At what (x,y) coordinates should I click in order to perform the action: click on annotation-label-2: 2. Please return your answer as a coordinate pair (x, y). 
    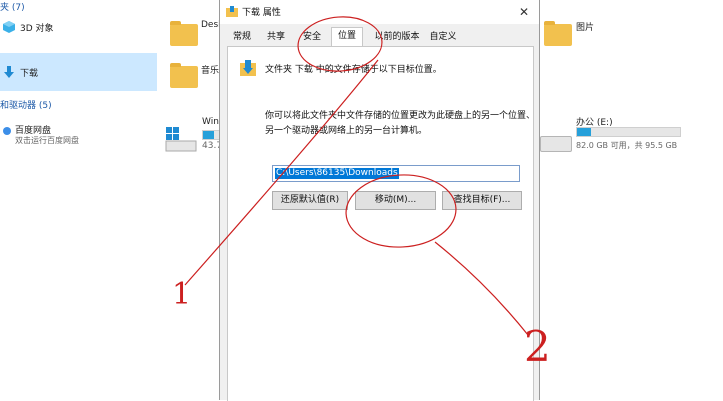
    Looking at the image, I should click on (537, 346).